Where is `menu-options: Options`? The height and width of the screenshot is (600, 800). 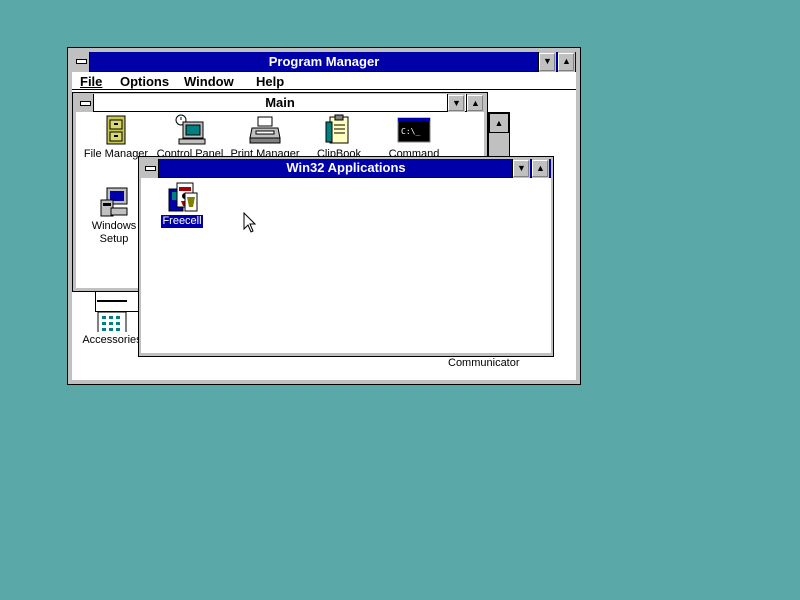 menu-options: Options is located at coordinates (144, 81).